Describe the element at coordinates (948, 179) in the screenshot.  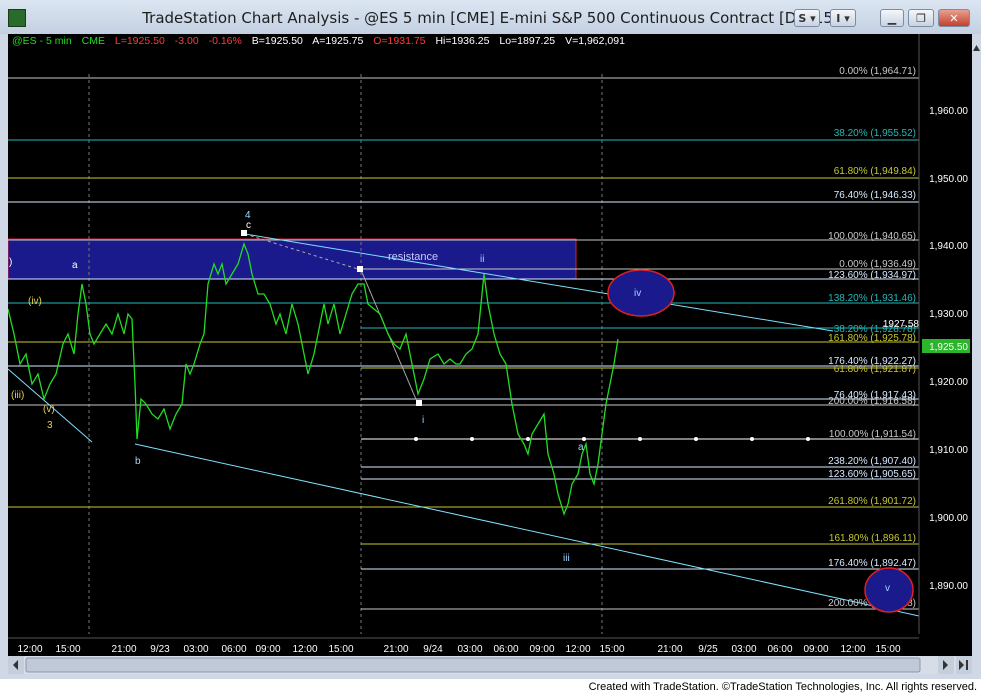
I see `price-axis-label: 1,950.00` at that location.